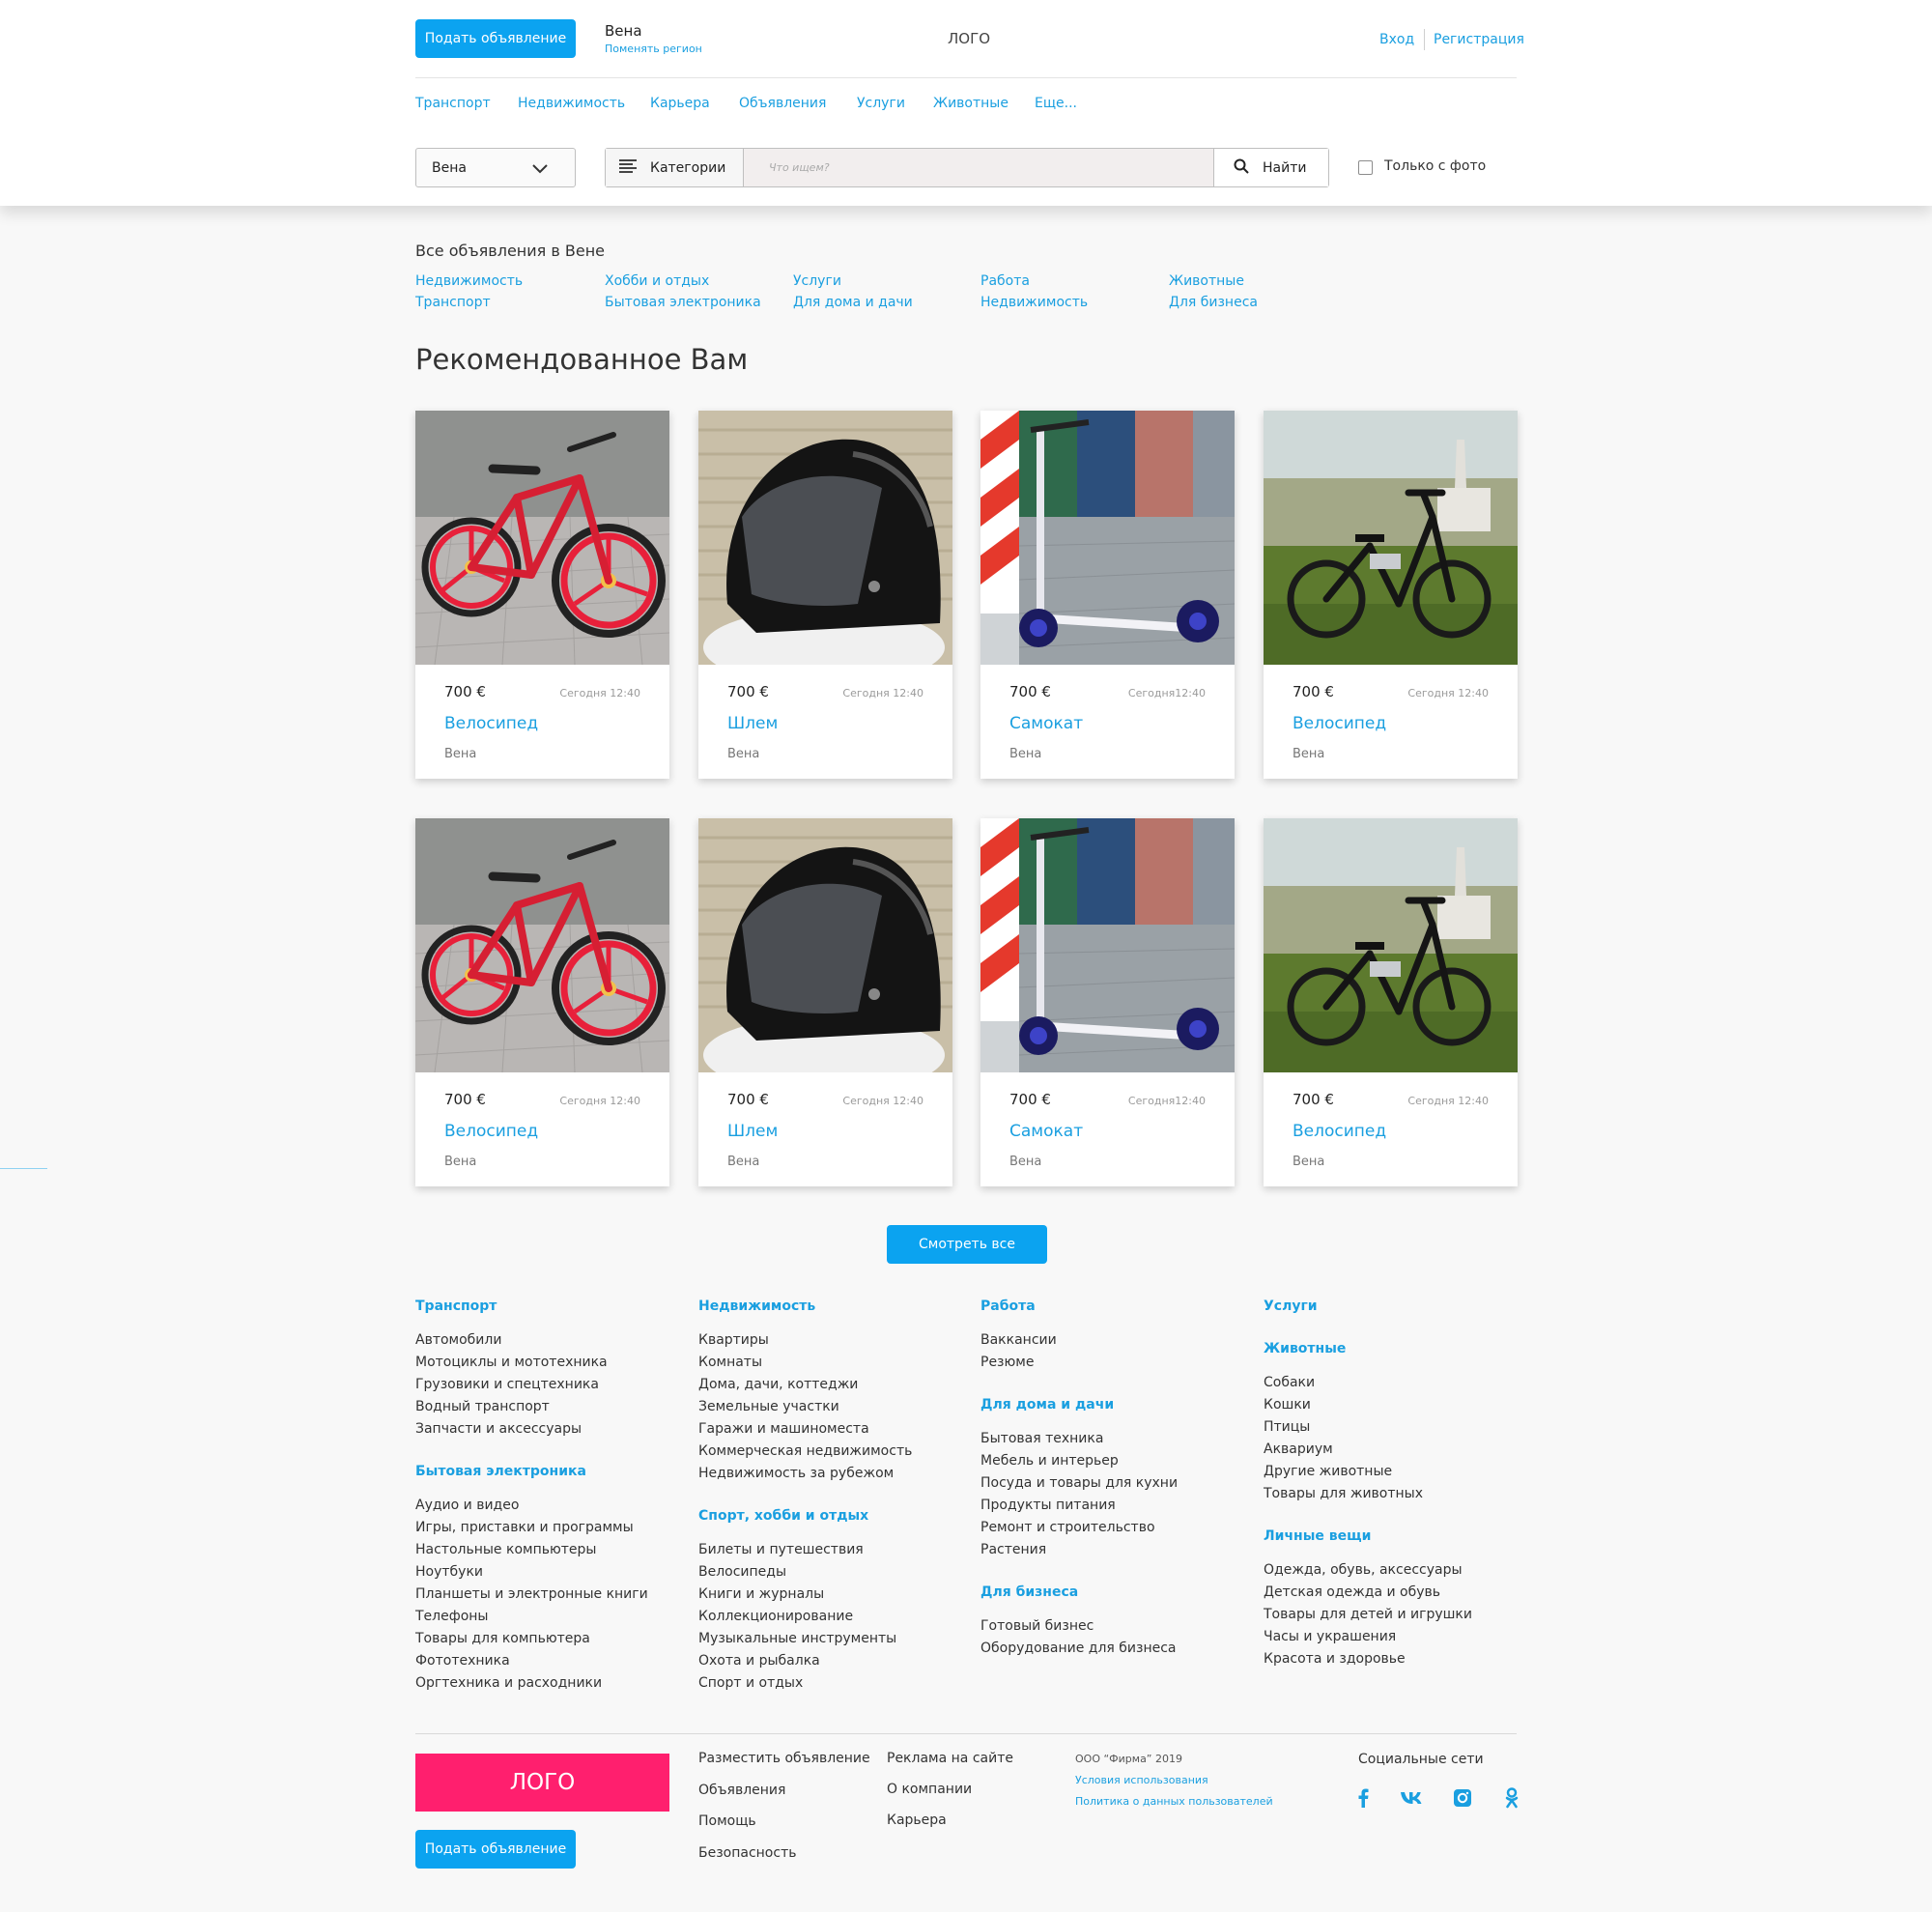  I want to click on change-region-link: Поменять регион, so click(653, 49).